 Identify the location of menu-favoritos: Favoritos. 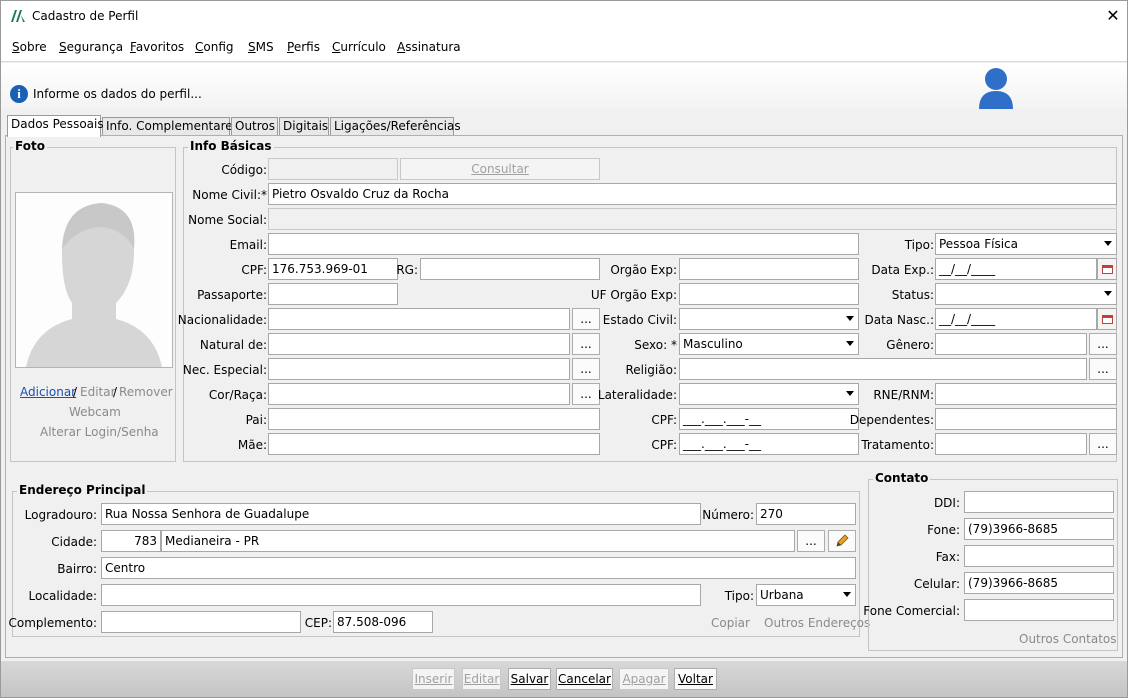
(157, 47).